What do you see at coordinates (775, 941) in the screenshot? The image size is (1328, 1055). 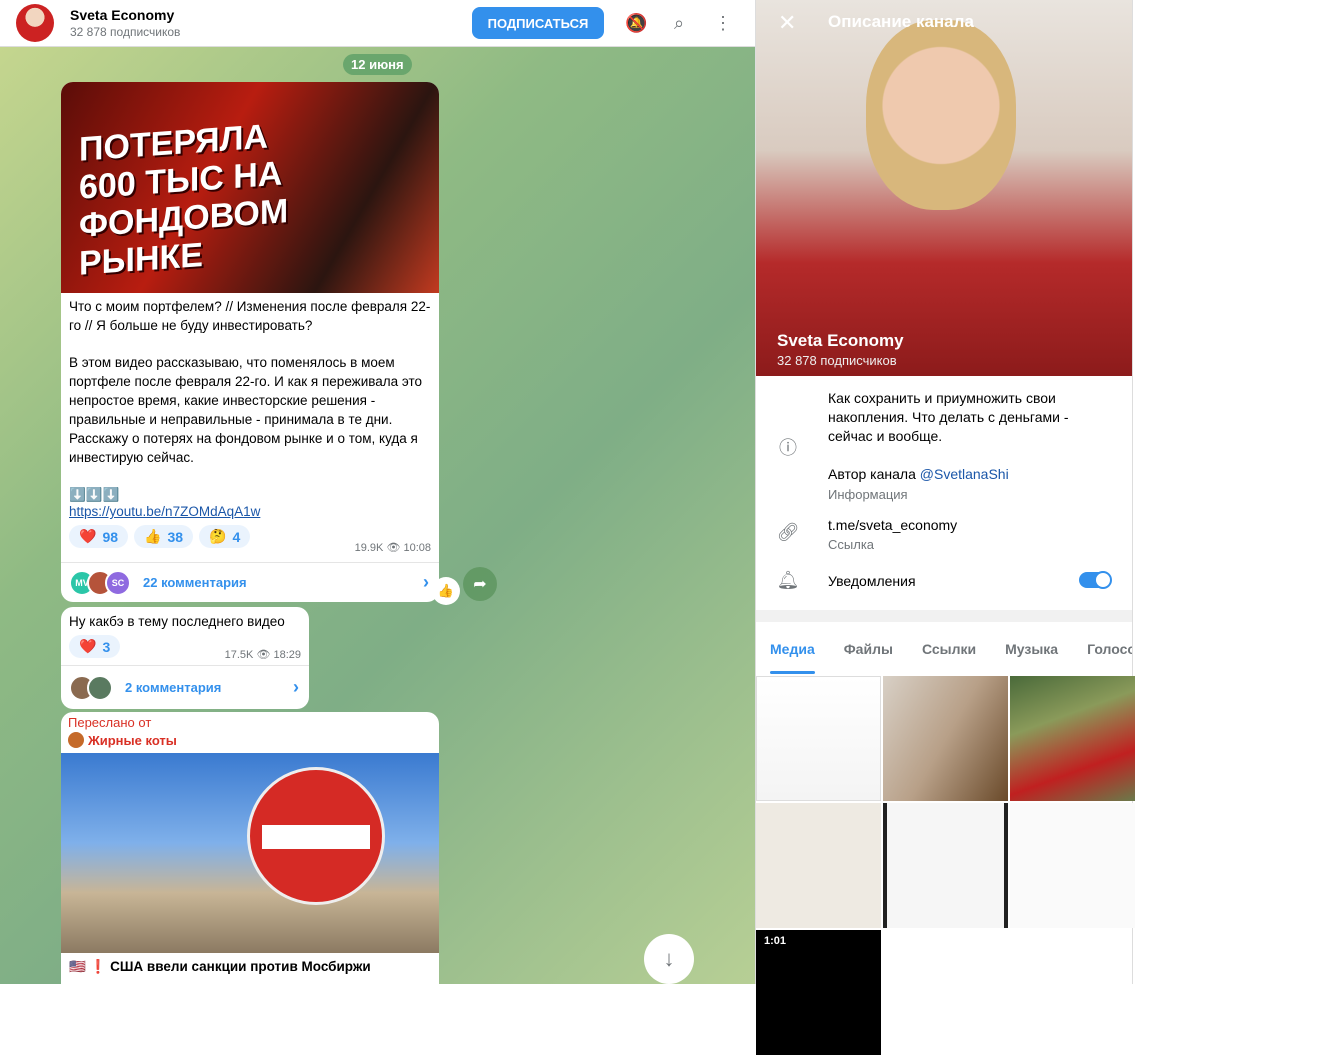 I see `video-duration: 1:01` at bounding box center [775, 941].